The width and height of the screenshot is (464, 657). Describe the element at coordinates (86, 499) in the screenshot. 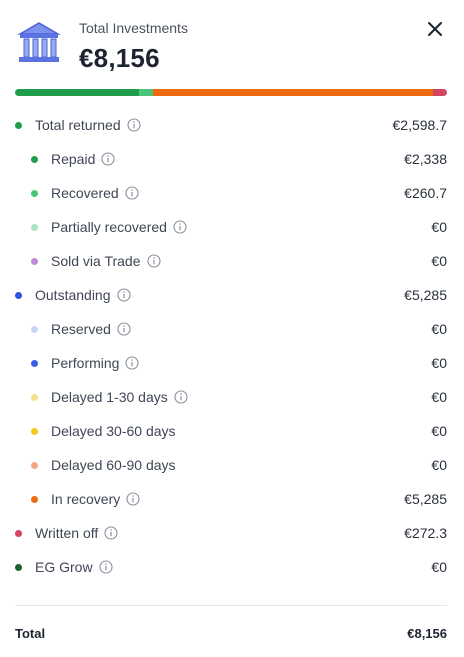

I see `row-label-text: In recovery` at that location.